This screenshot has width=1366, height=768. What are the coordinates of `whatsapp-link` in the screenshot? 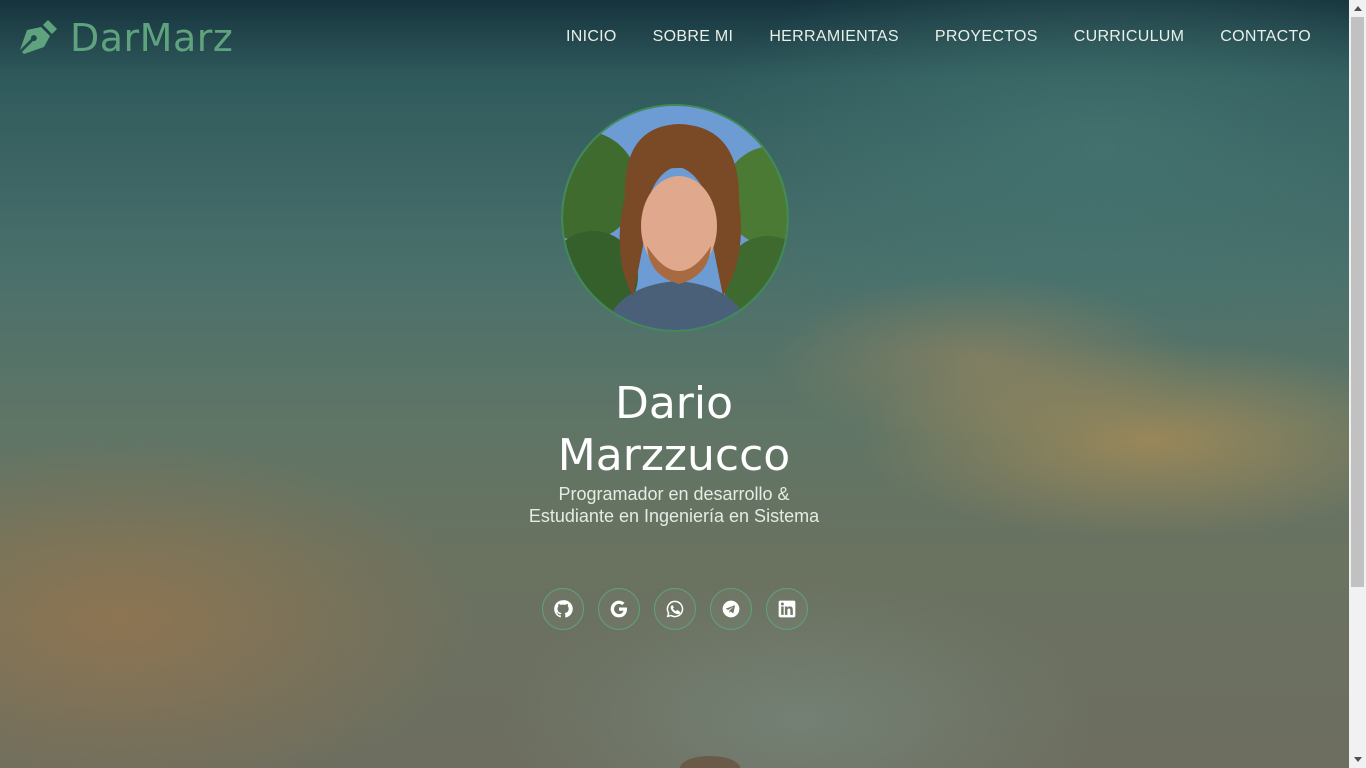 It's located at (675, 609).